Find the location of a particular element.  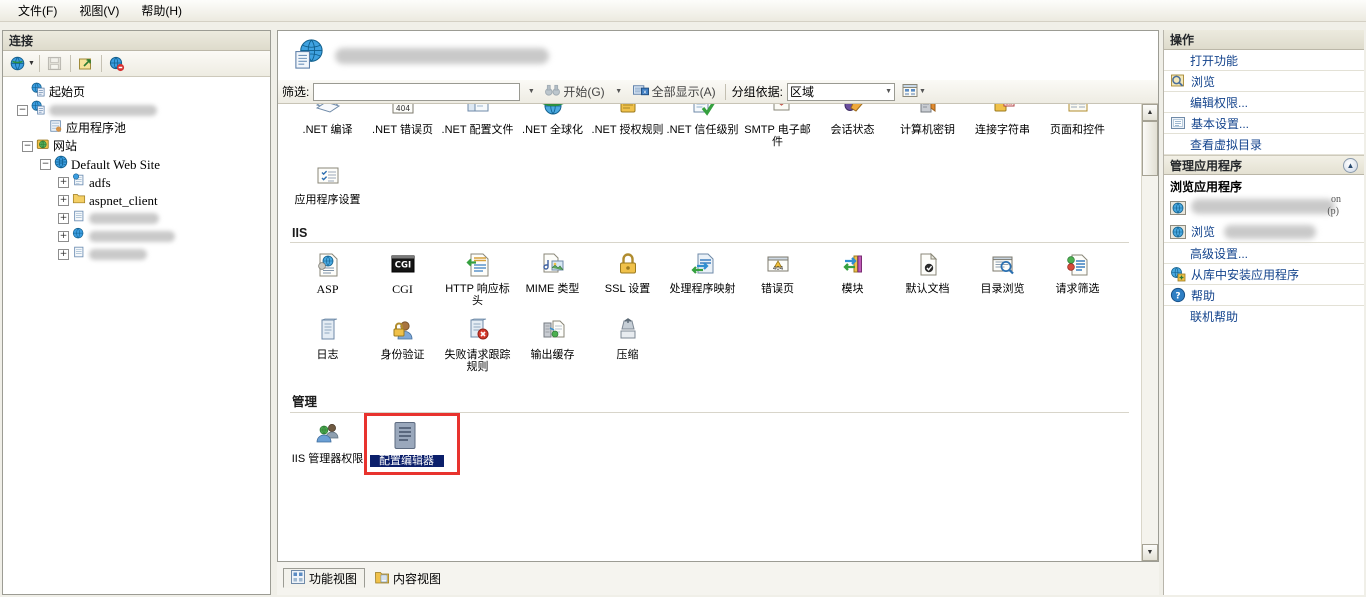

feature-authentication: 身份验证 is located at coordinates (402, 343).